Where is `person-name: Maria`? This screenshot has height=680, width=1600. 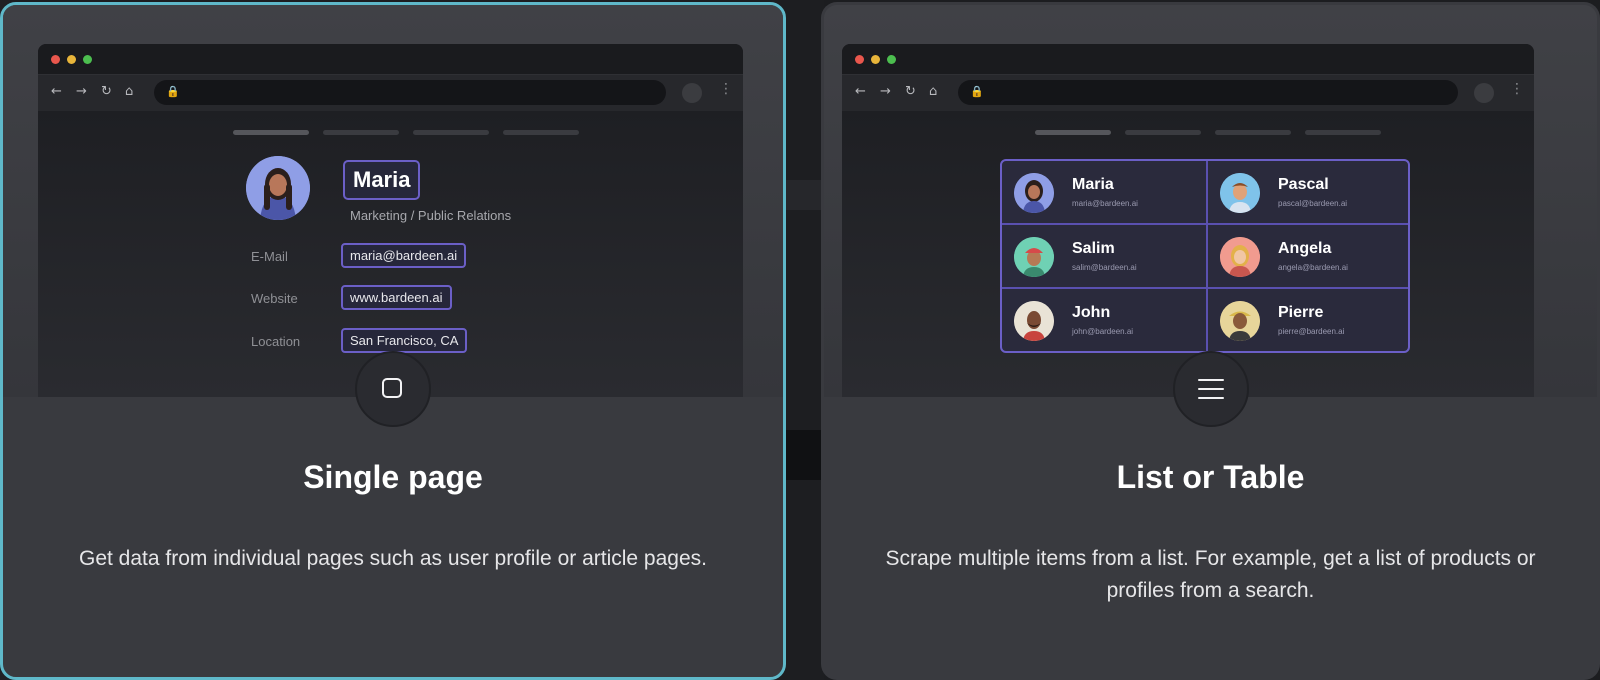
person-name: Maria is located at coordinates (1093, 184).